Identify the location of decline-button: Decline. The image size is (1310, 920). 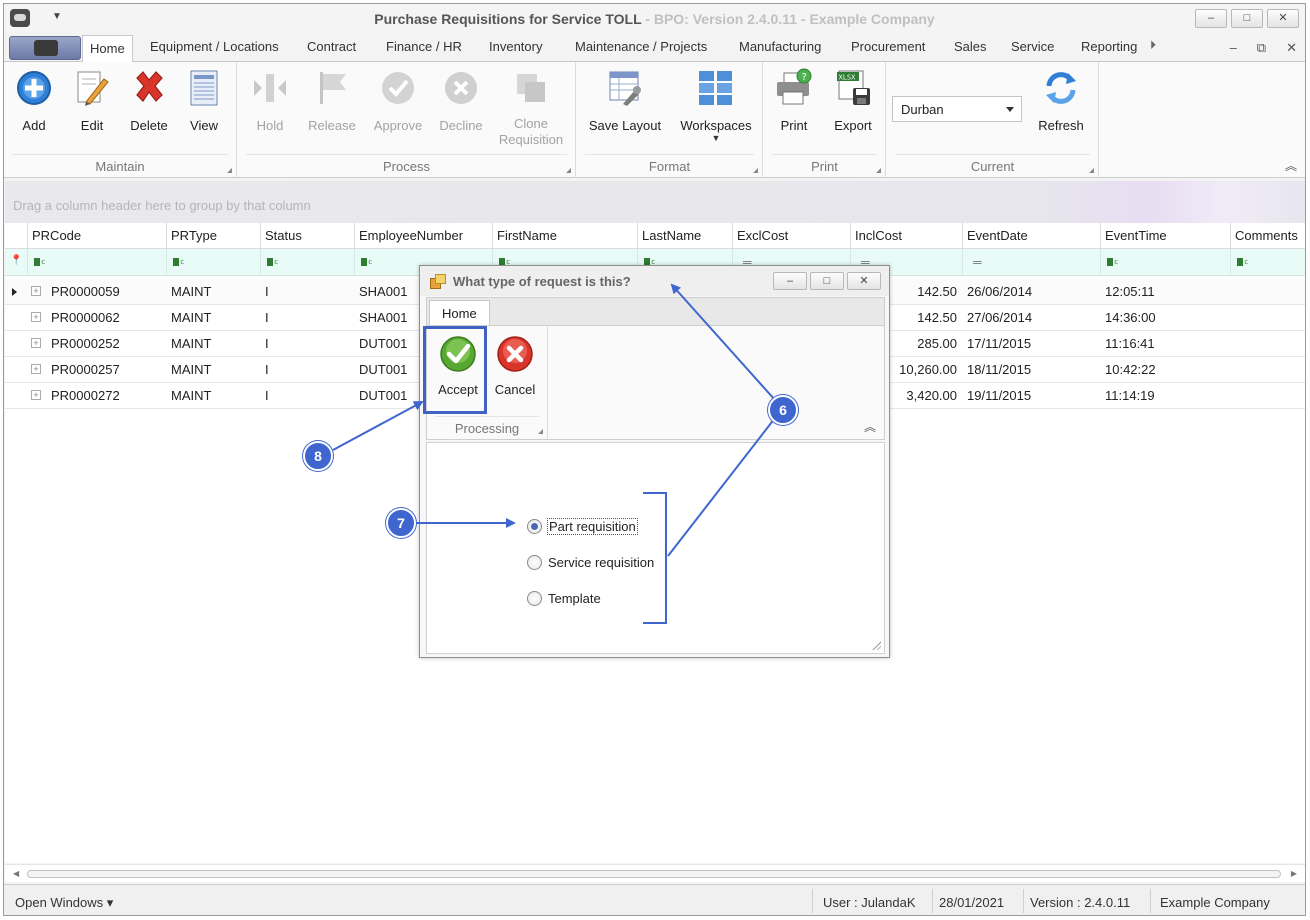
(461, 101).